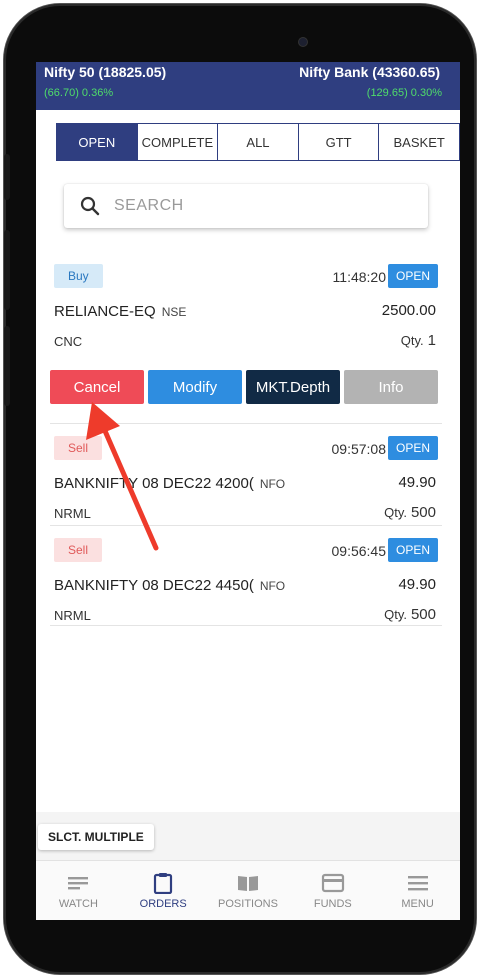  What do you see at coordinates (78, 276) in the screenshot?
I see `side-badge: Buy` at bounding box center [78, 276].